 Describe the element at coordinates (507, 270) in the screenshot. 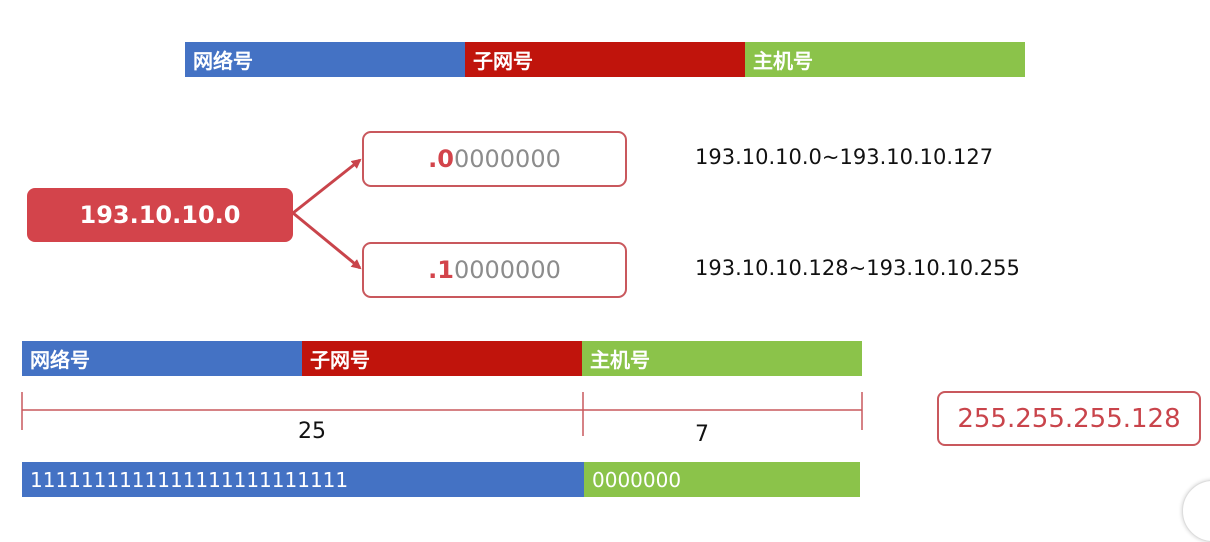

I see `branch-1-rest: 0000000` at that location.